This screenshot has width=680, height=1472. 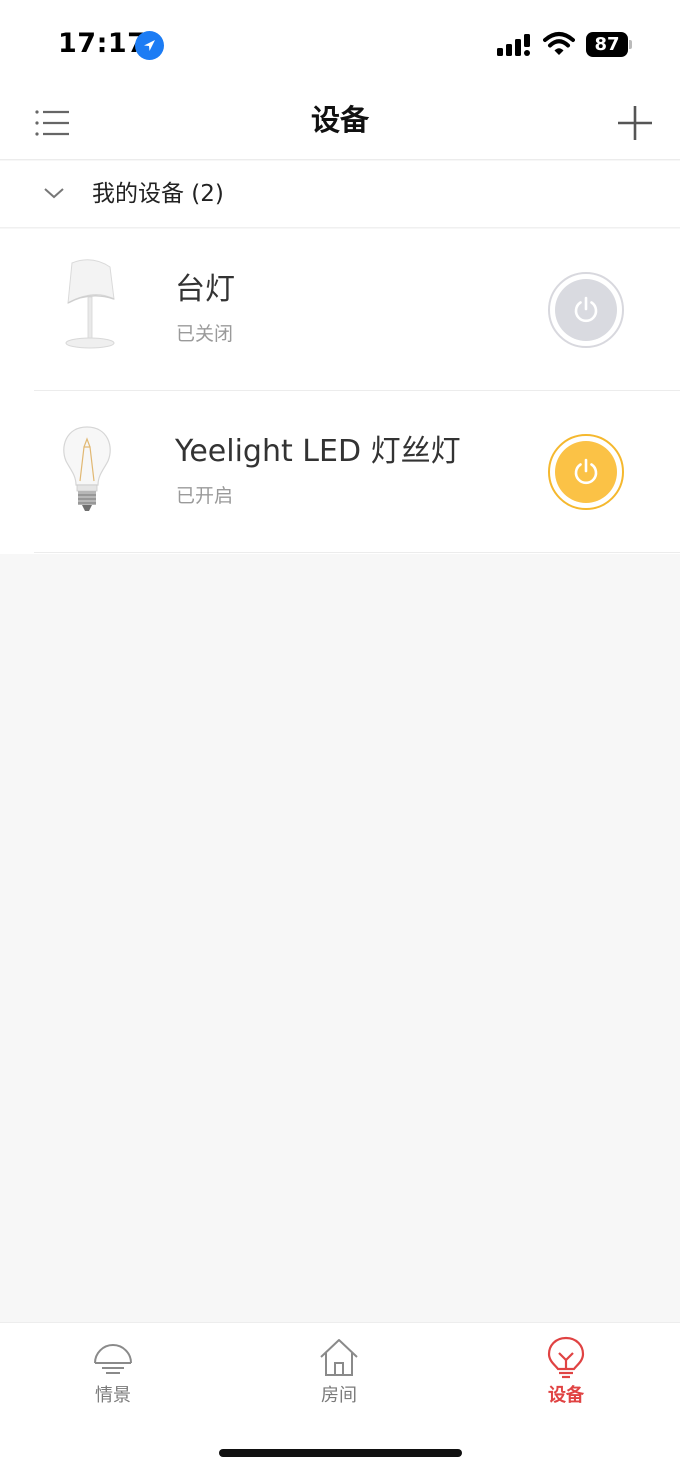 What do you see at coordinates (149, 45) in the screenshot?
I see `location-arrow-icon` at bounding box center [149, 45].